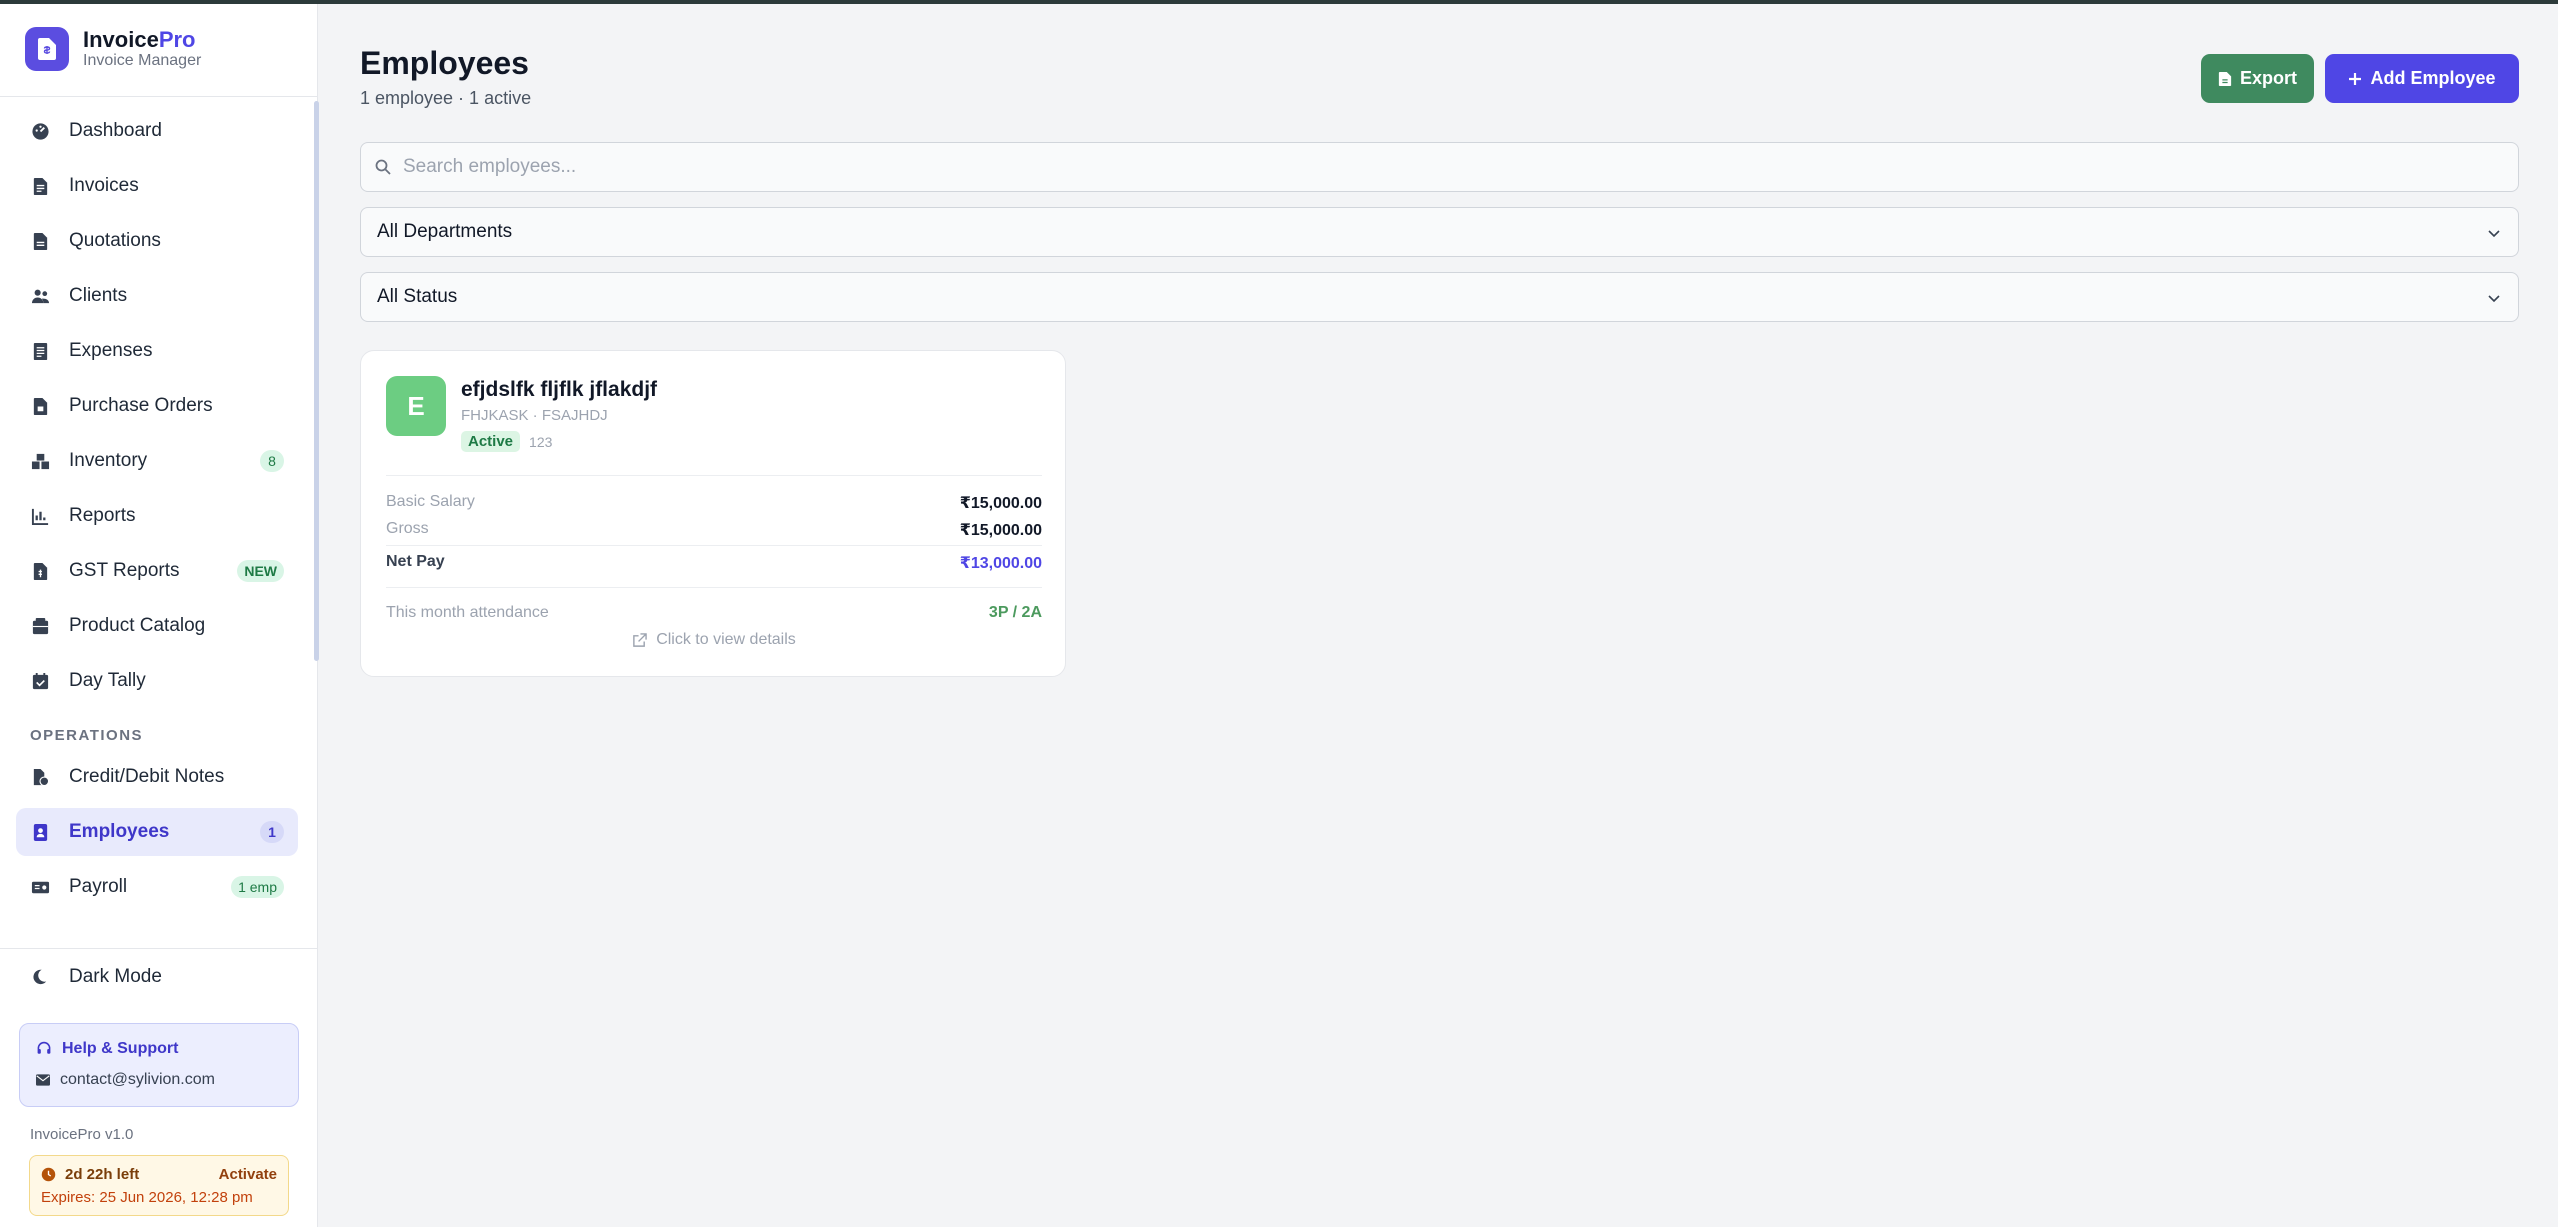 Image resolution: width=2558 pixels, height=1227 pixels. Describe the element at coordinates (40, 241) in the screenshot. I see `quotation-icon` at that location.